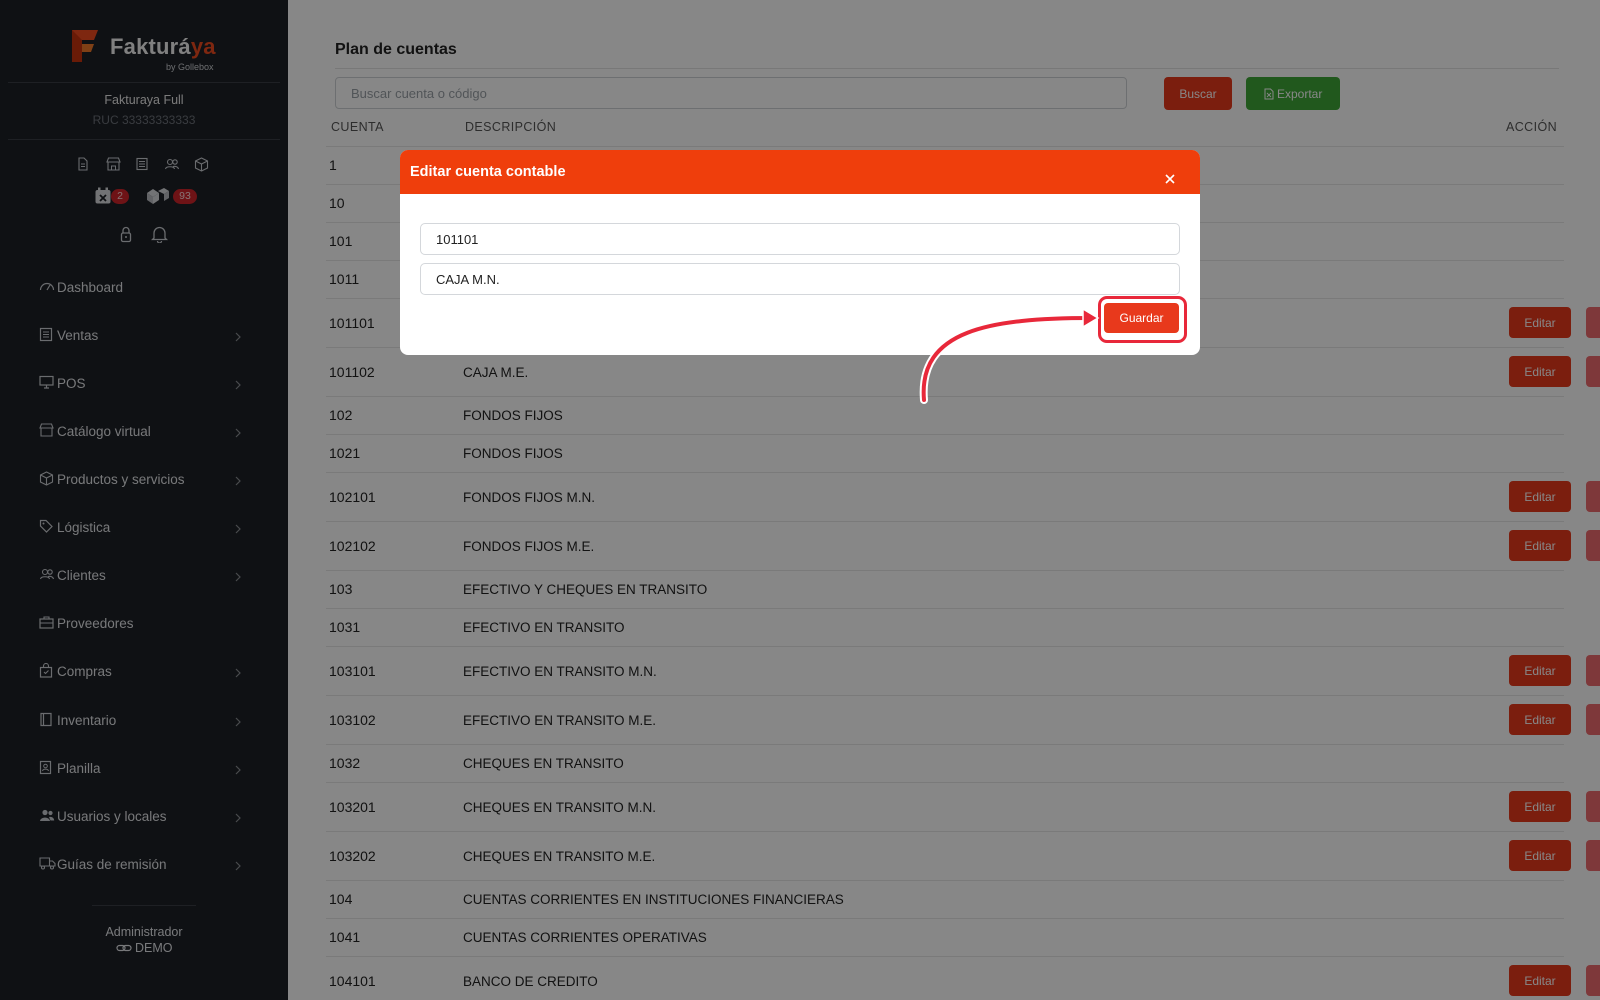 This screenshot has width=1600, height=1000. I want to click on edit-account-modal: Editar cuenta contable Guardar, so click(800, 252).